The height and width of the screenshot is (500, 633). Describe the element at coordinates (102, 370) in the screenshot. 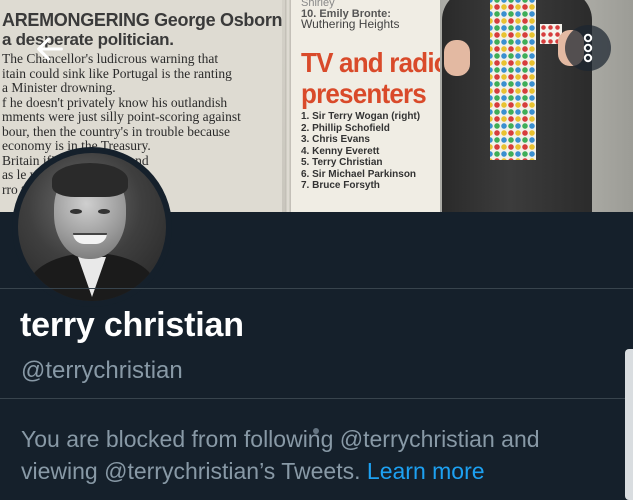

I see `user-handle: @terrychristian` at that location.